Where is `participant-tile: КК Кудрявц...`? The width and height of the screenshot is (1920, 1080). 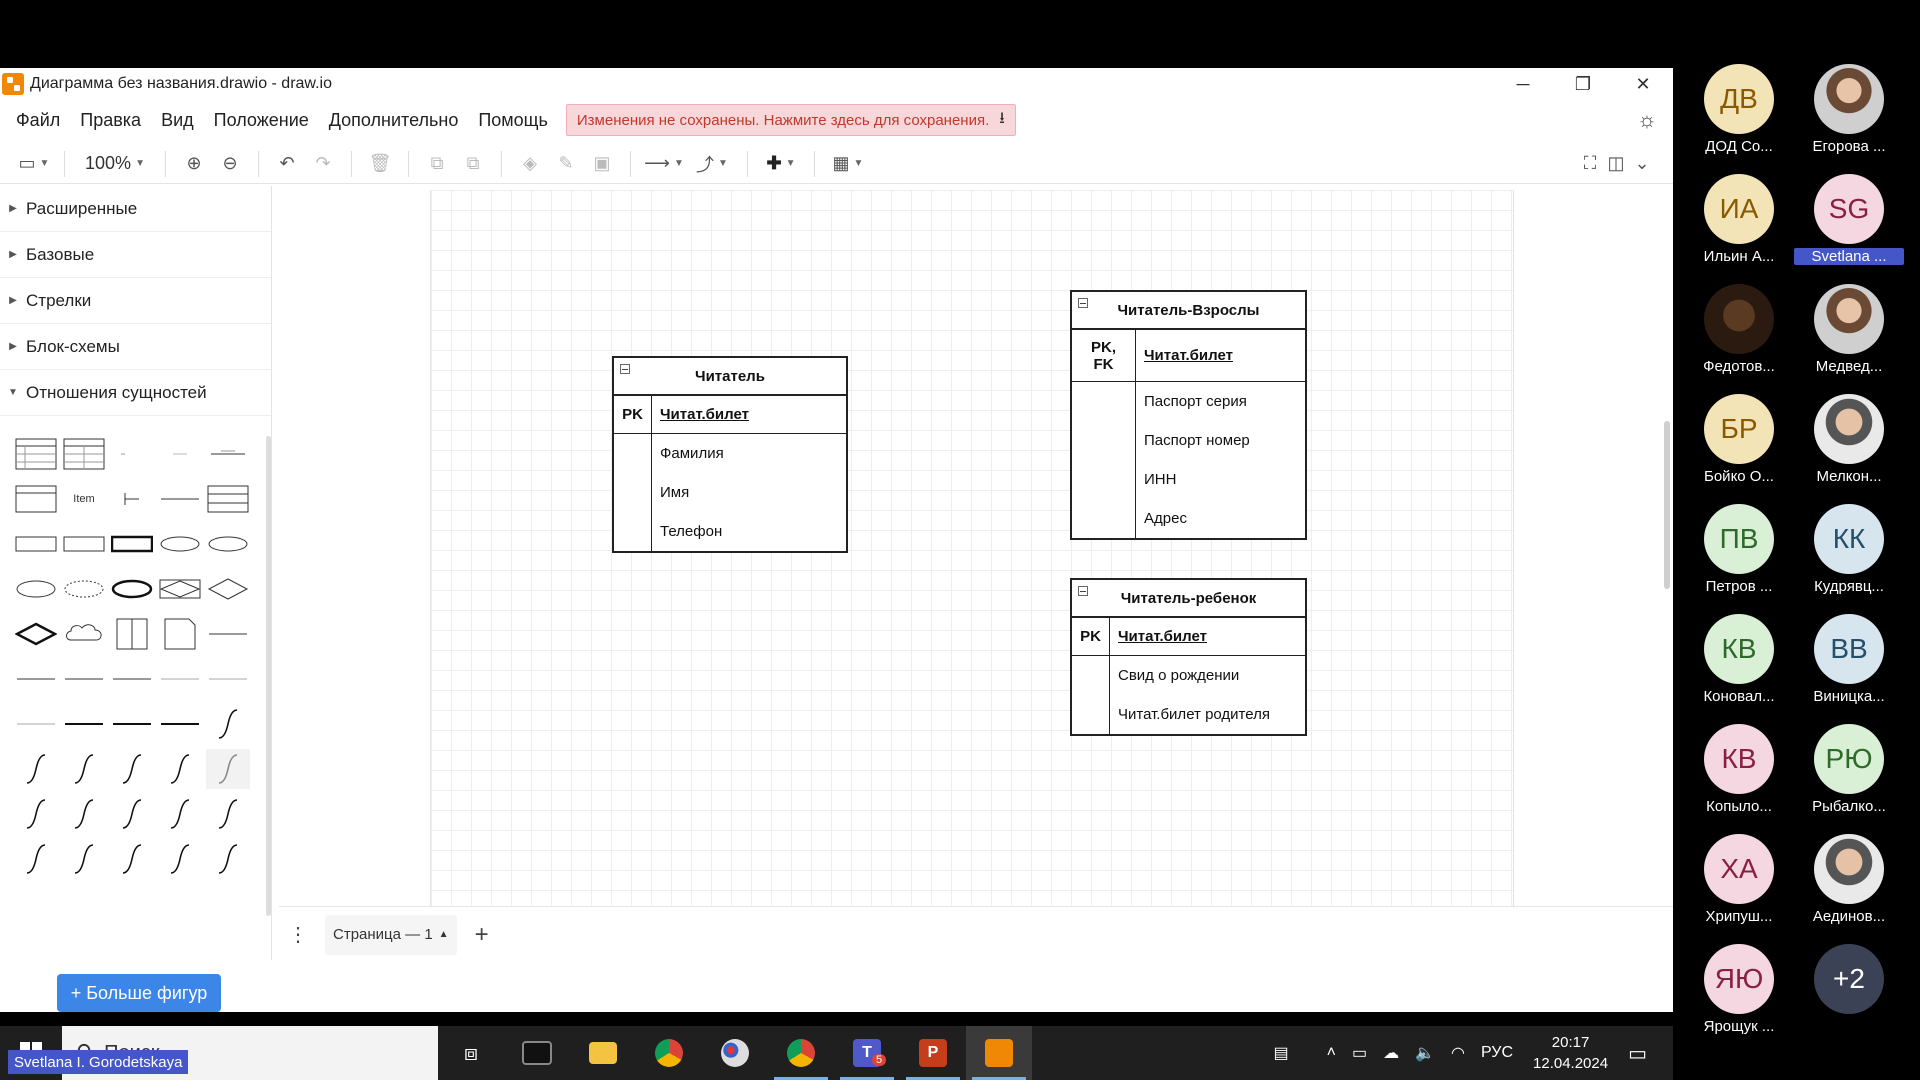
participant-tile: КК Кудрявц... is located at coordinates (1849, 549).